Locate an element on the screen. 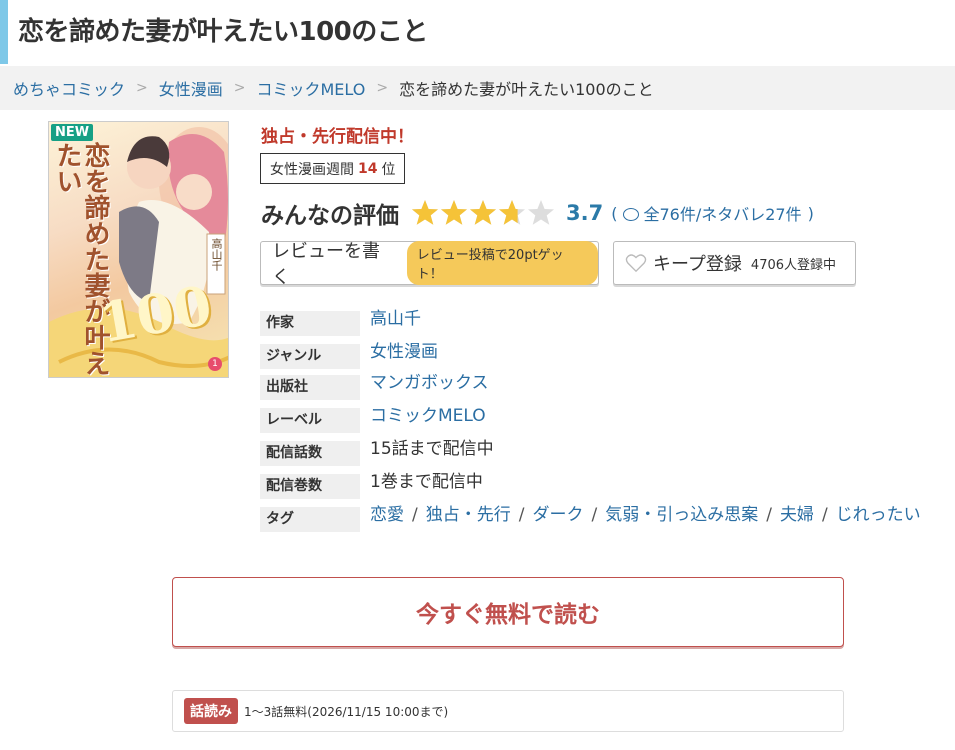 Image resolution: width=955 pixels, height=750 pixels. breadcrumb-current: 恋を諦めた妻が叶えたい100のこと is located at coordinates (526, 89).